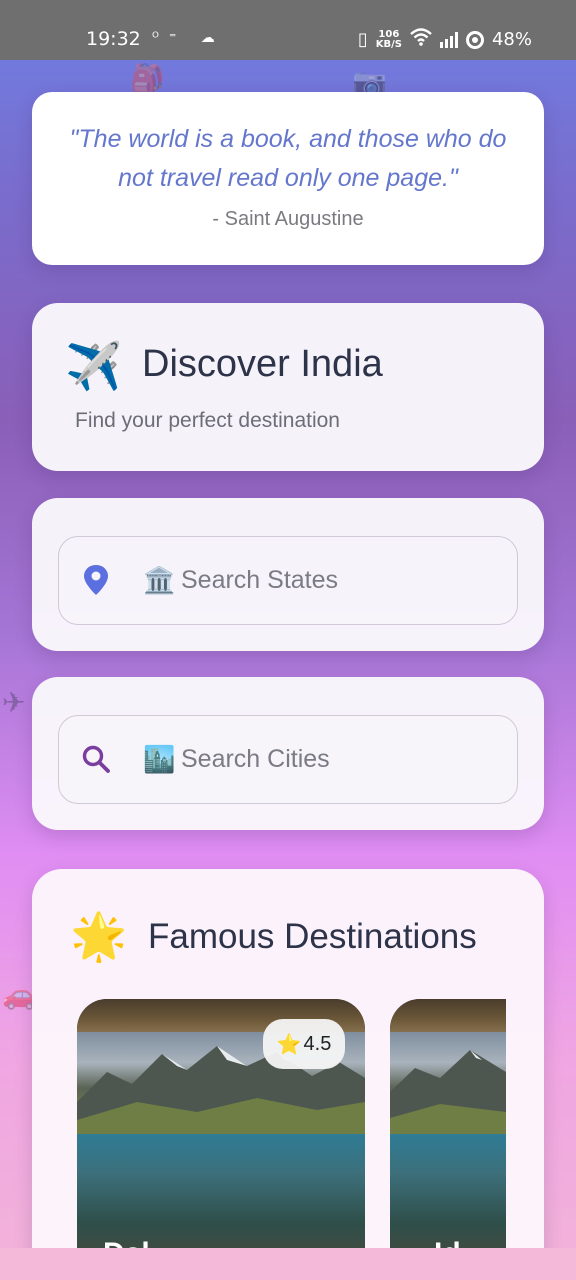  I want to click on status-time: 19:32, so click(113, 39).